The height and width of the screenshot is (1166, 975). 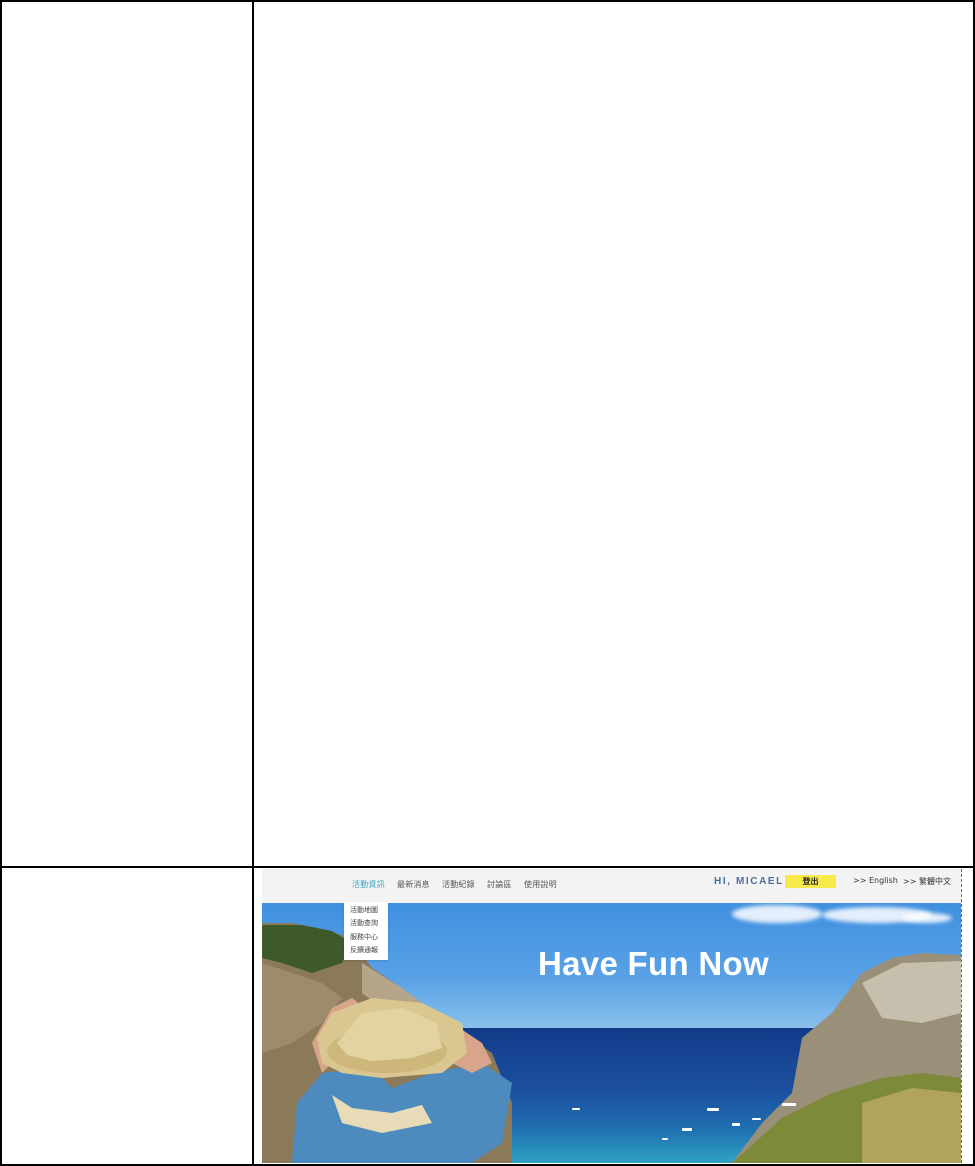 I want to click on dropdown-item-feedback: 反饋通報, so click(x=364, y=950).